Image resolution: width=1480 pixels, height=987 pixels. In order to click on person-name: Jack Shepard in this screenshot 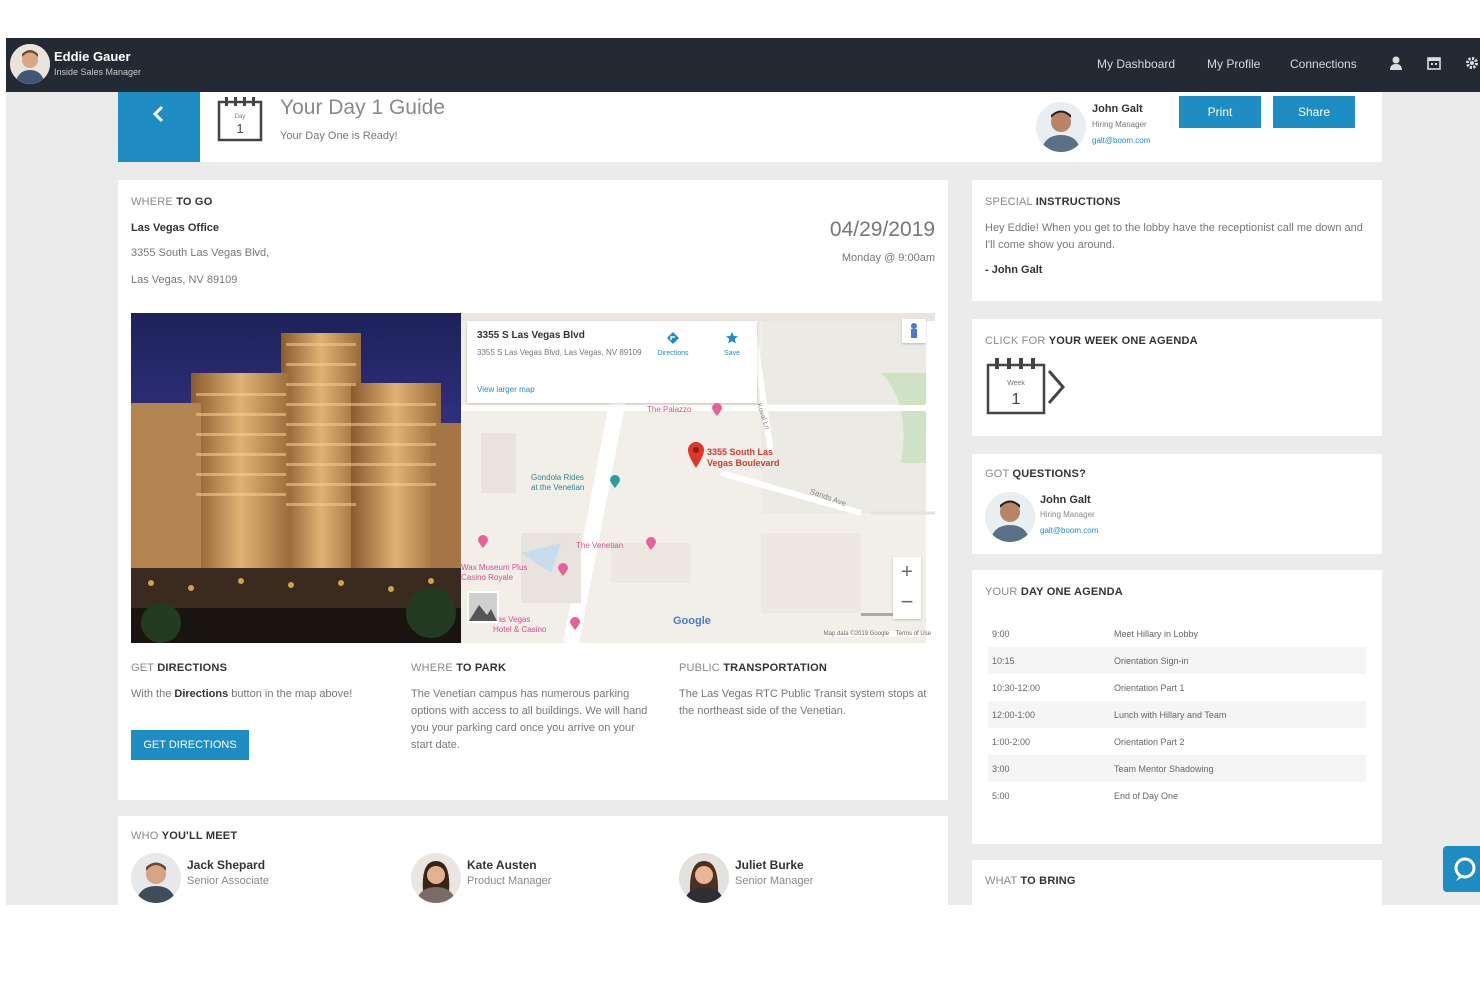, I will do `click(226, 865)`.